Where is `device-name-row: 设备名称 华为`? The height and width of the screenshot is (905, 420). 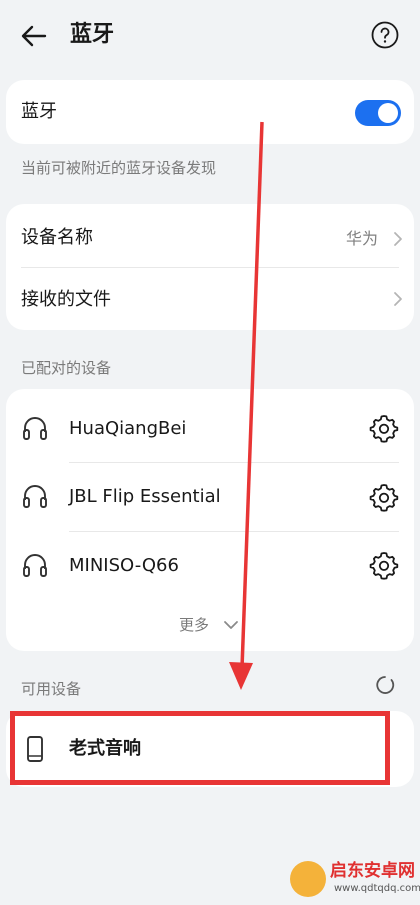
device-name-row: 设备名称 华为 is located at coordinates (210, 236).